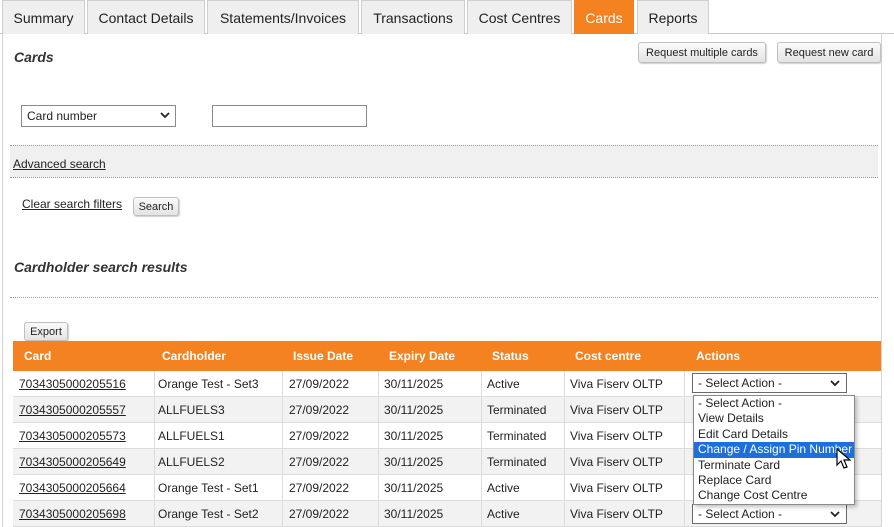 This screenshot has width=894, height=527. I want to click on action-option-select: - Select Action -, so click(774, 403).